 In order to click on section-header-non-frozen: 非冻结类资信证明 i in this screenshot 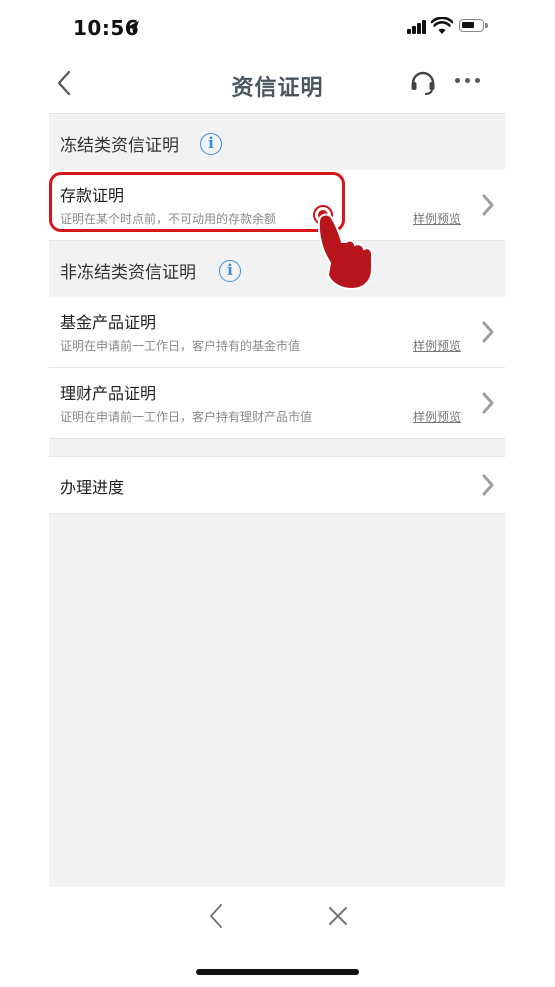, I will do `click(277, 269)`.